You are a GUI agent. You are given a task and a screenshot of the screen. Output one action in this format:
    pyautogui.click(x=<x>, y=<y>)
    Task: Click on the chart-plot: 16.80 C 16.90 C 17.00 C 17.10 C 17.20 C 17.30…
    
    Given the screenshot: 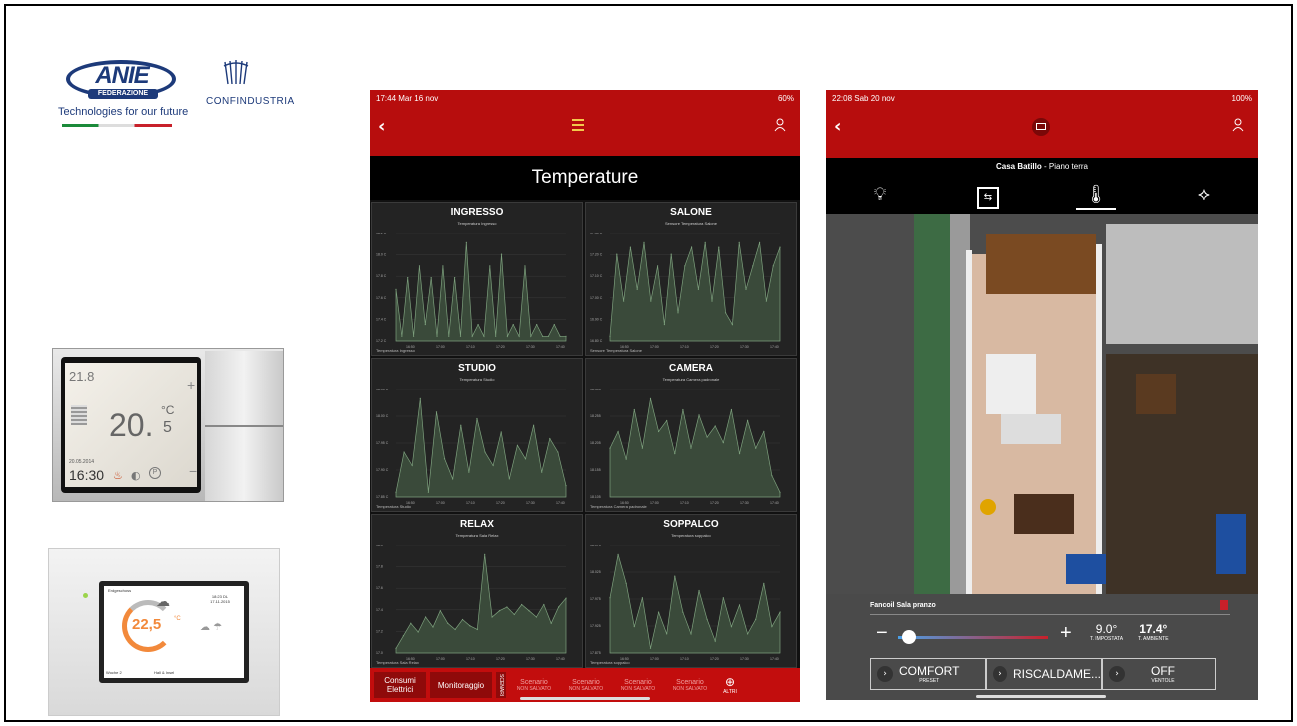 What is the action you would take?
    pyautogui.click(x=685, y=291)
    